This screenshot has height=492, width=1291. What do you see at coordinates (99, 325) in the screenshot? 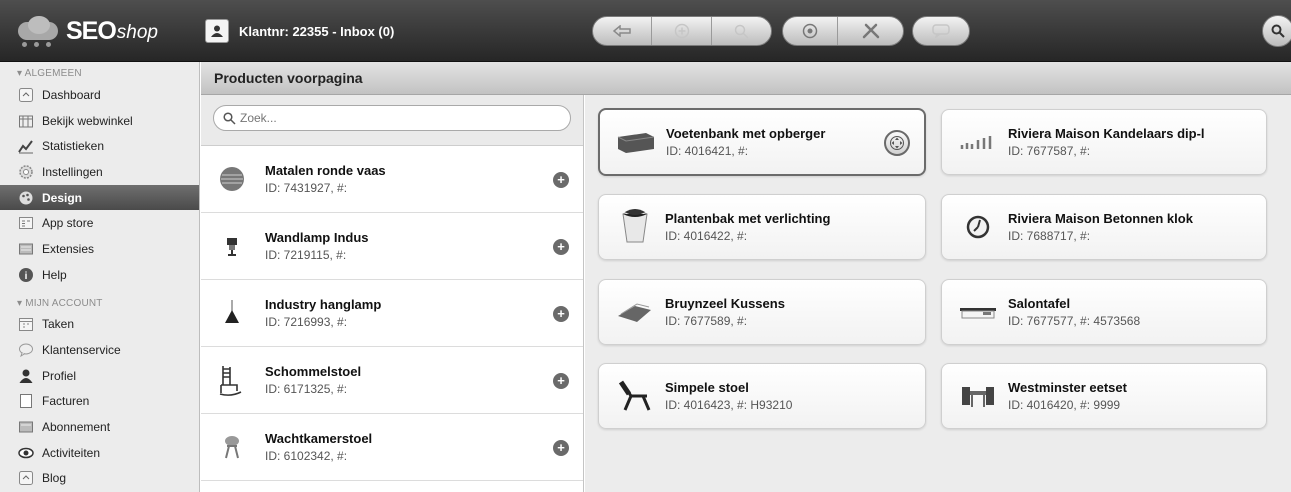
I see `sidebar-item-taken: Taken` at bounding box center [99, 325].